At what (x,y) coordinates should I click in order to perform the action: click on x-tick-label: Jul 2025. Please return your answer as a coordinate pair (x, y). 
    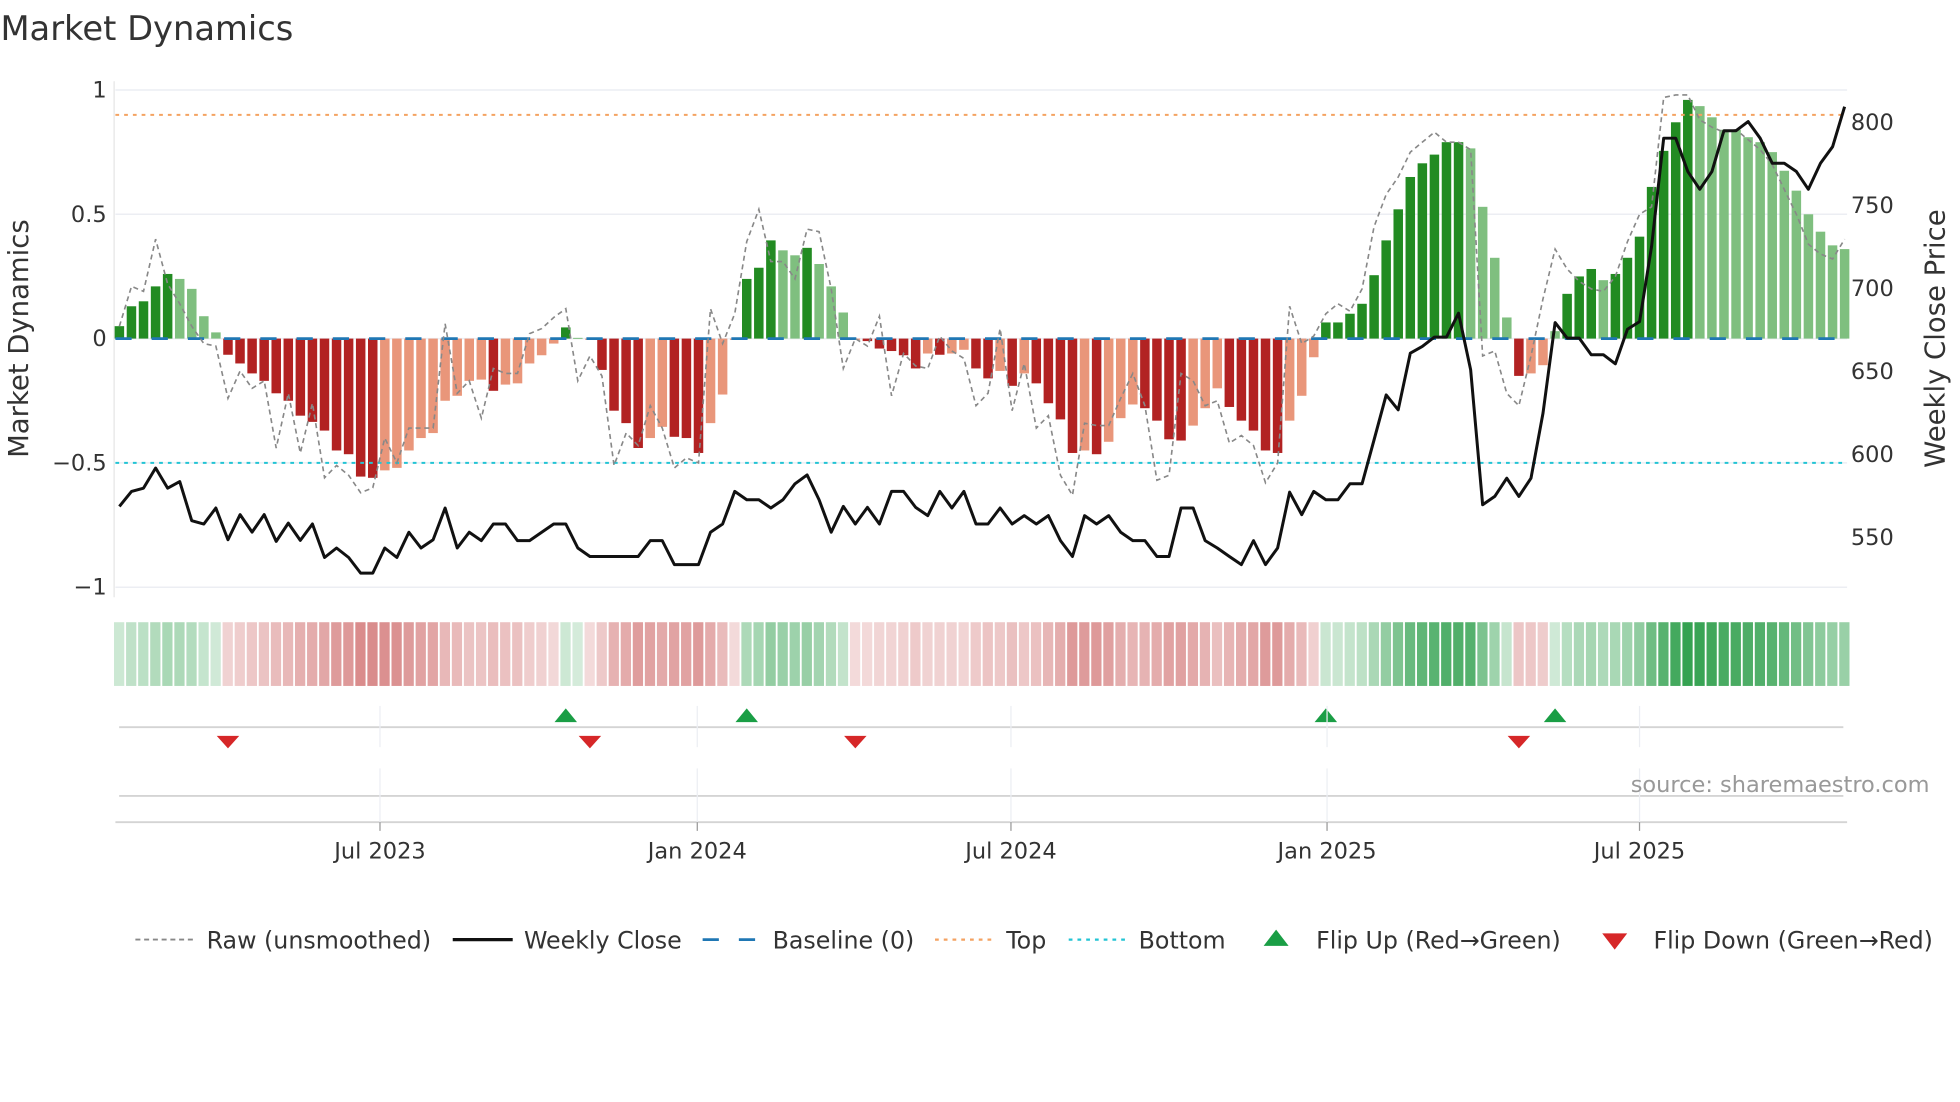
    Looking at the image, I should click on (1638, 851).